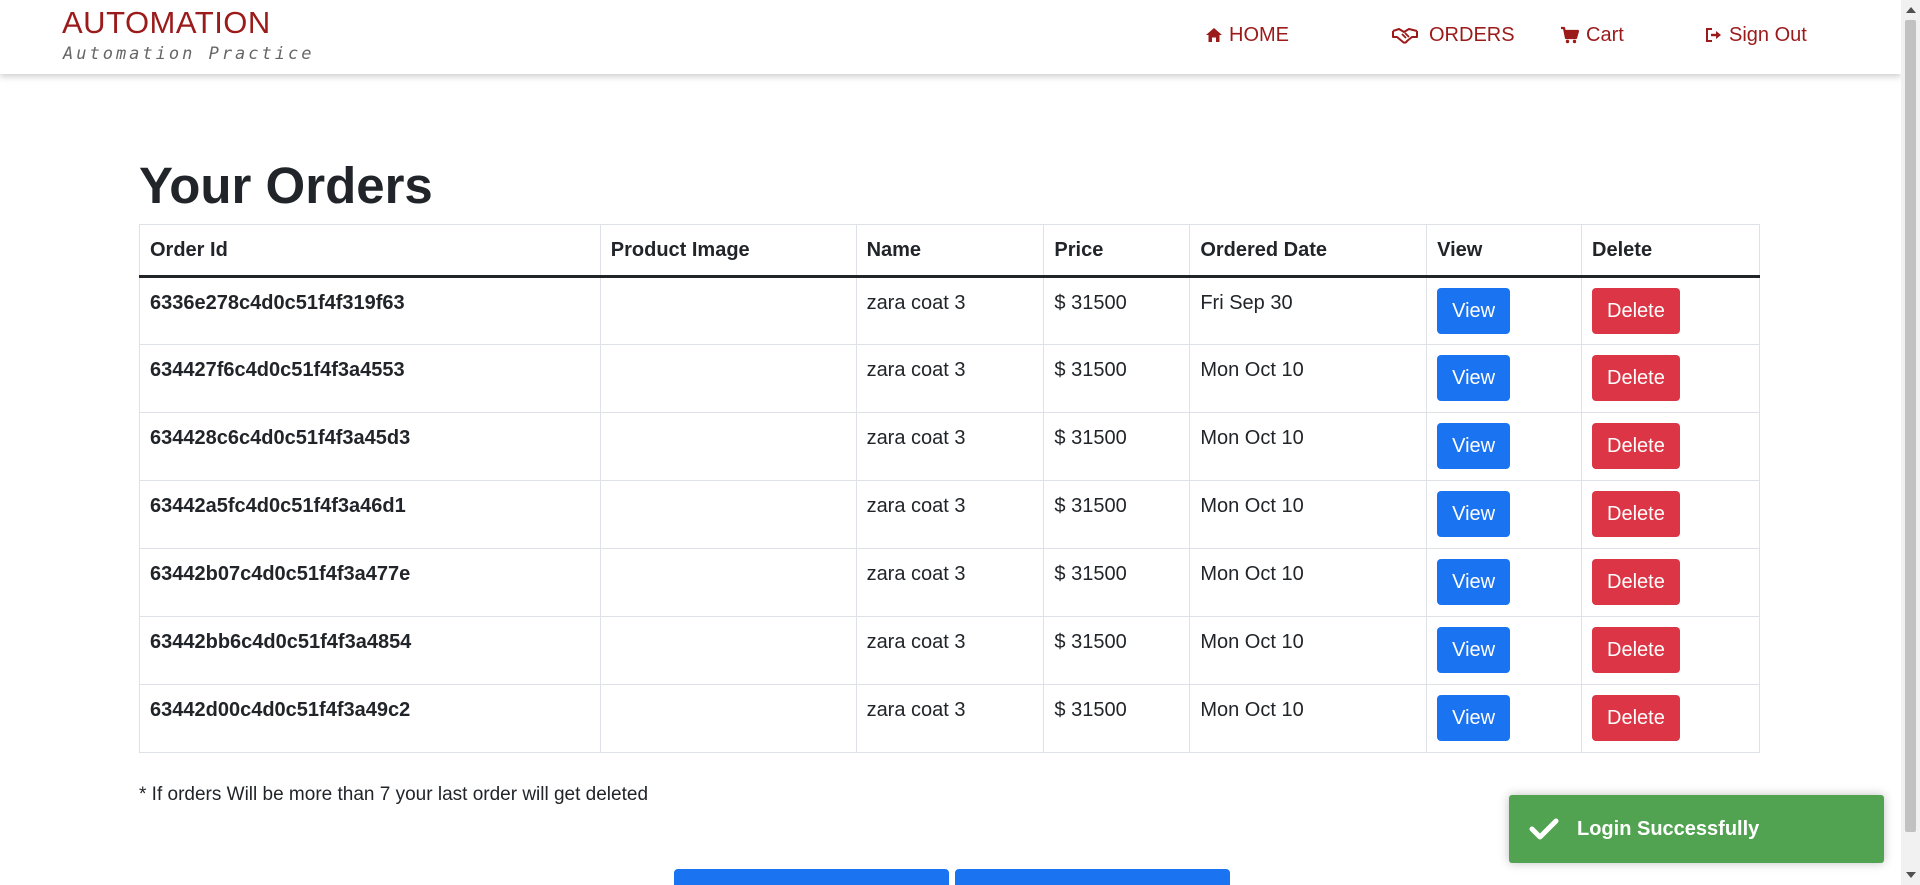 The image size is (1920, 885). What do you see at coordinates (1259, 34) in the screenshot?
I see `nav-home-label: HOME` at bounding box center [1259, 34].